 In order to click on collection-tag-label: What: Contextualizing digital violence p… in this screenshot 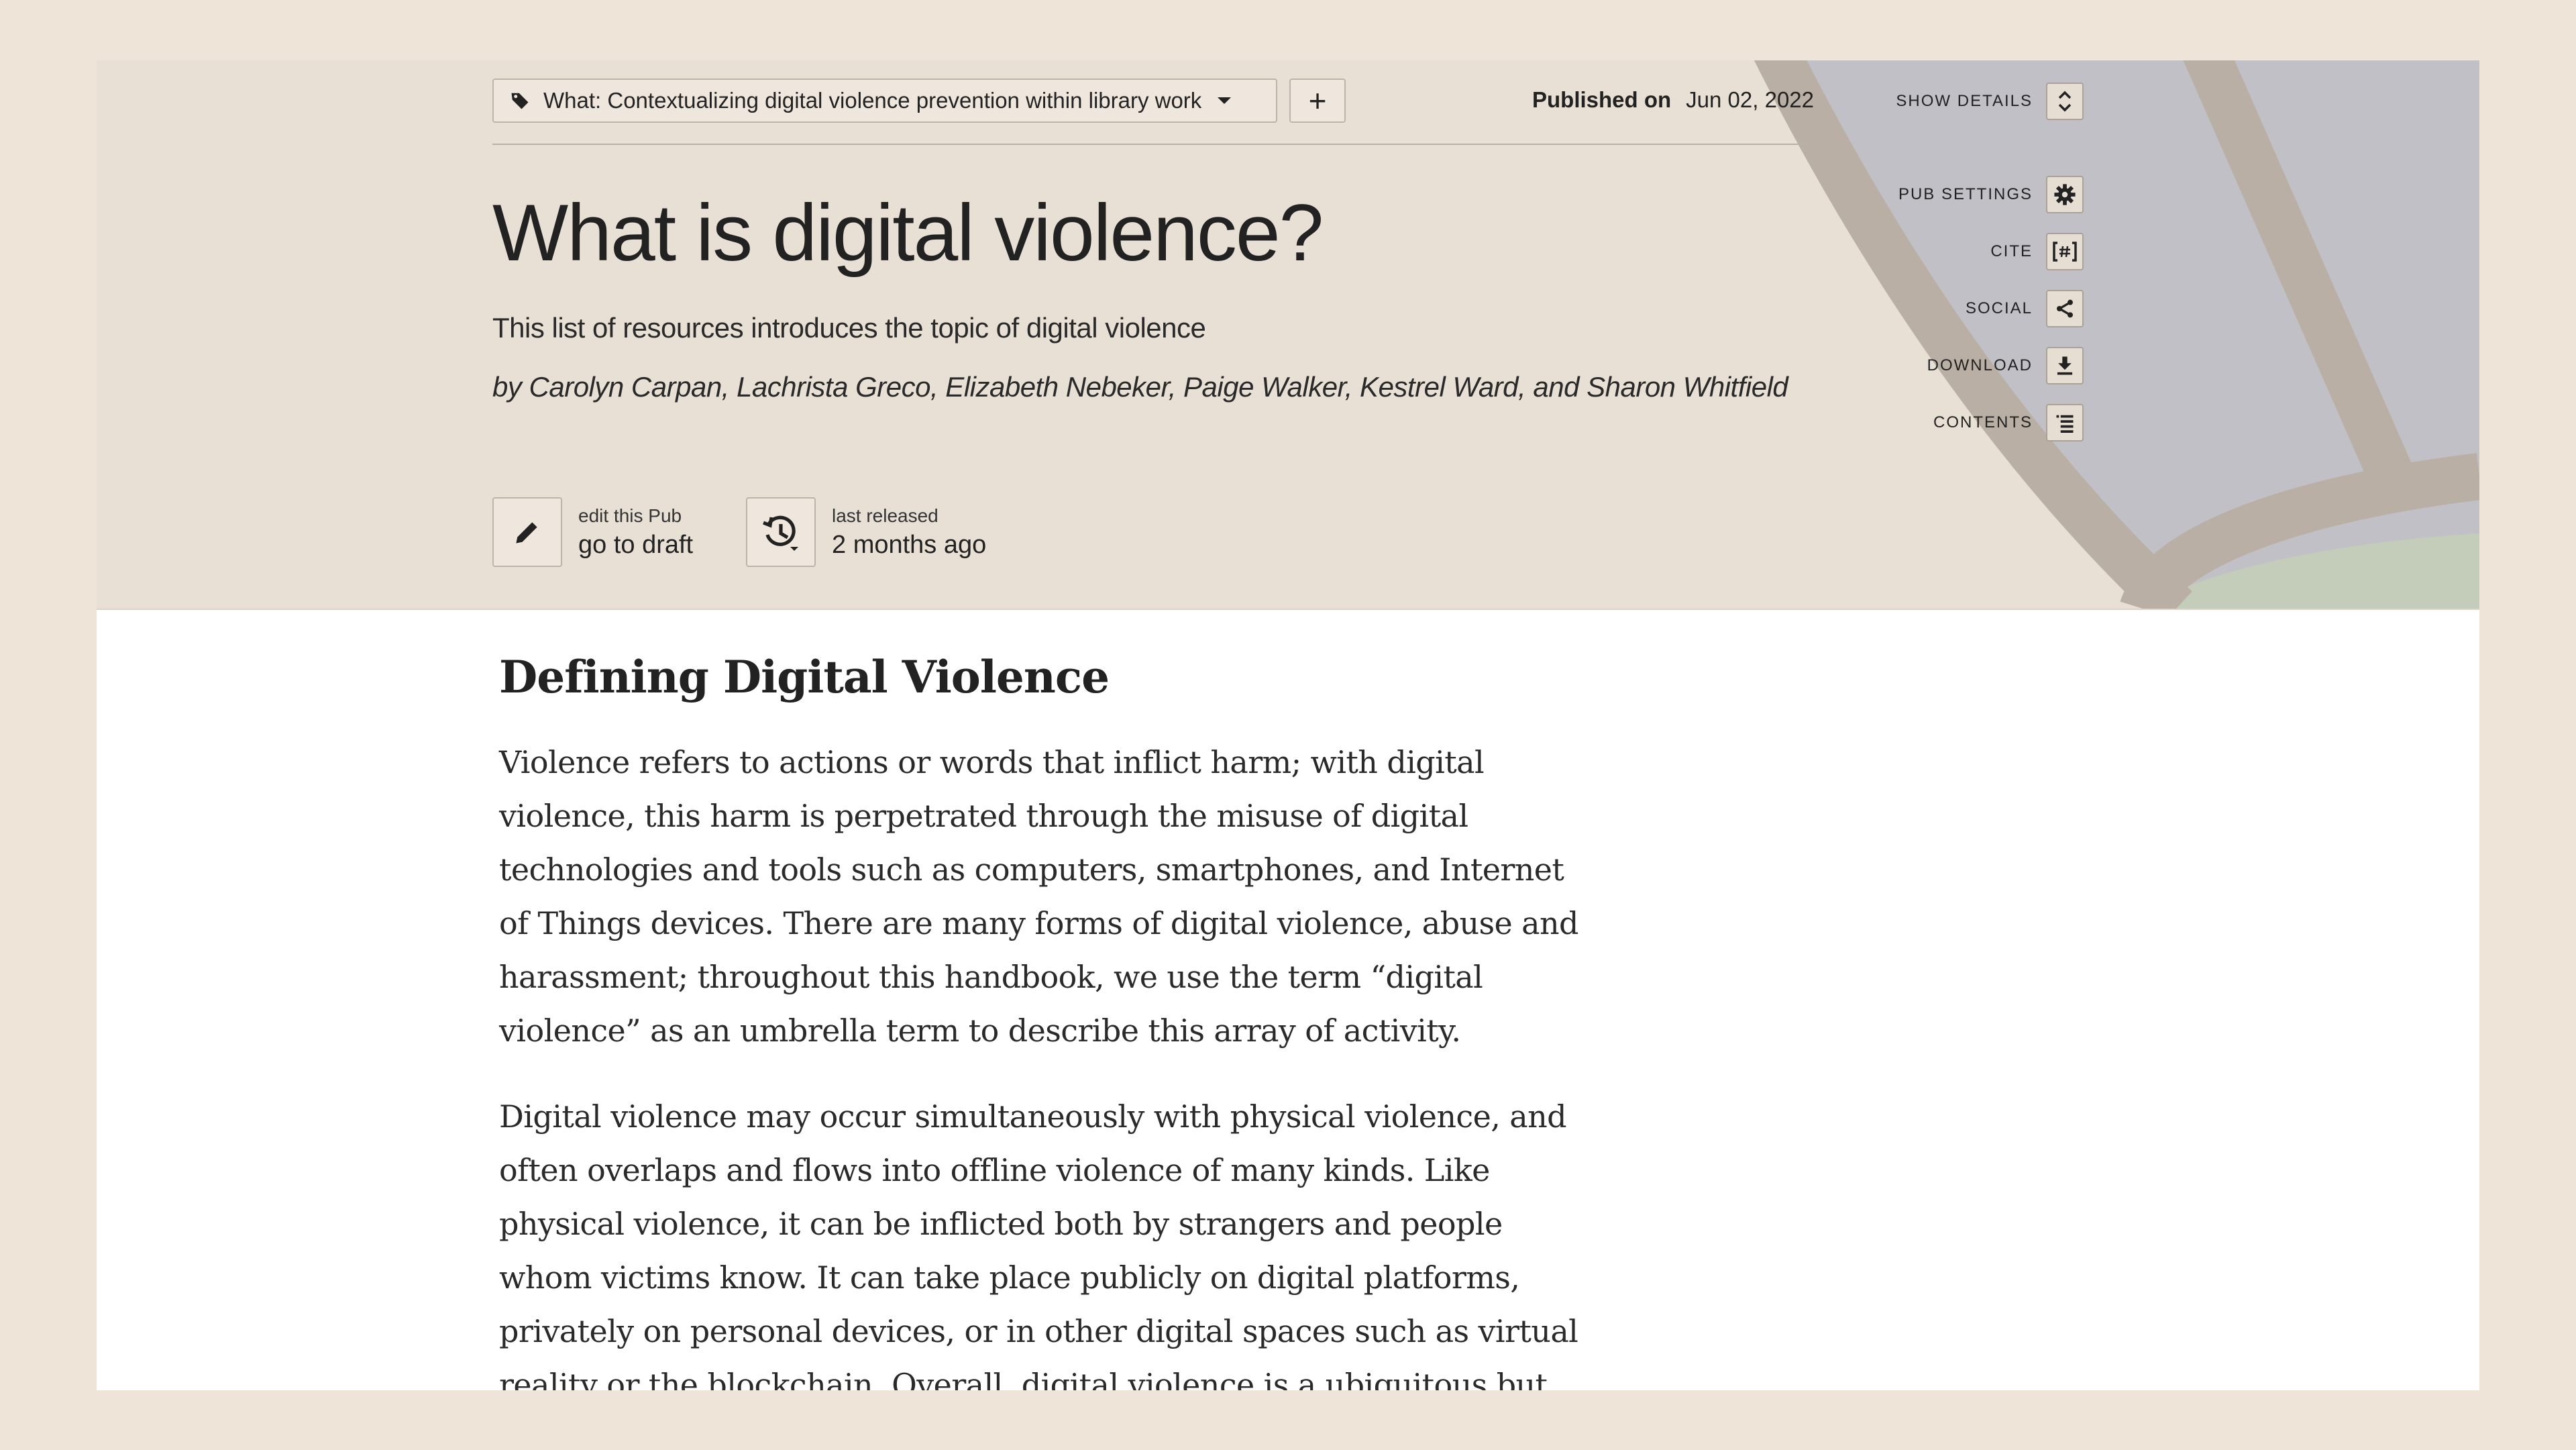, I will do `click(872, 100)`.